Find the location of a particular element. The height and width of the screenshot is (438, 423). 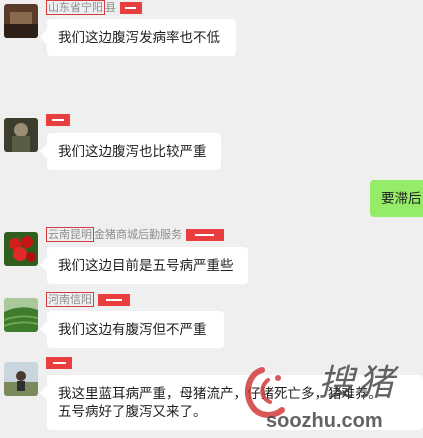

message-text: 我们这边有腹泻但不严重 is located at coordinates (132, 330).